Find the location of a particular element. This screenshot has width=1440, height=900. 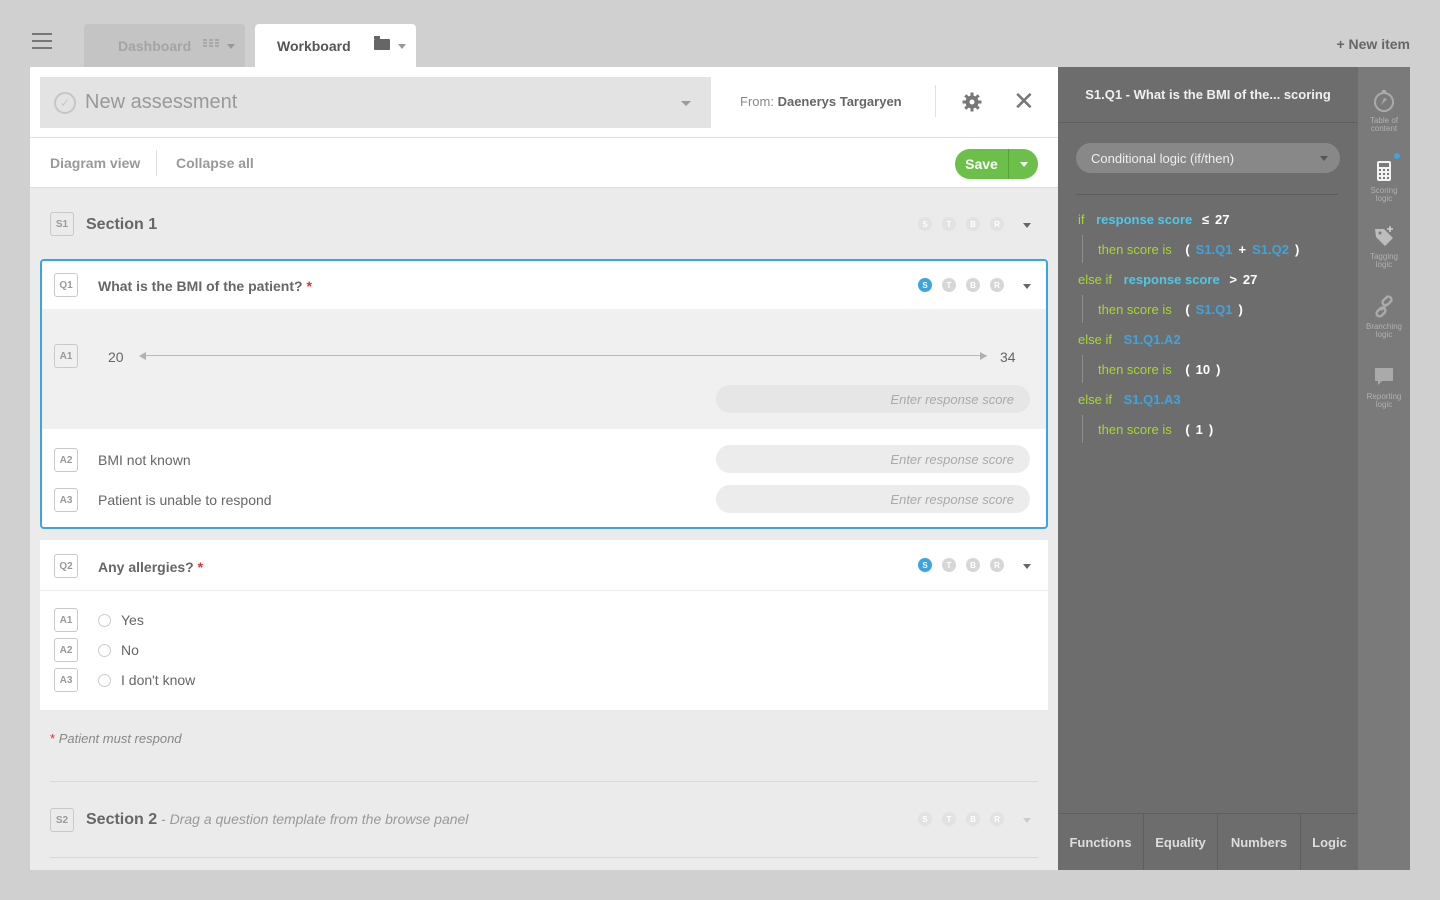

rule-then: then score is (1) is located at coordinates (1158, 429).